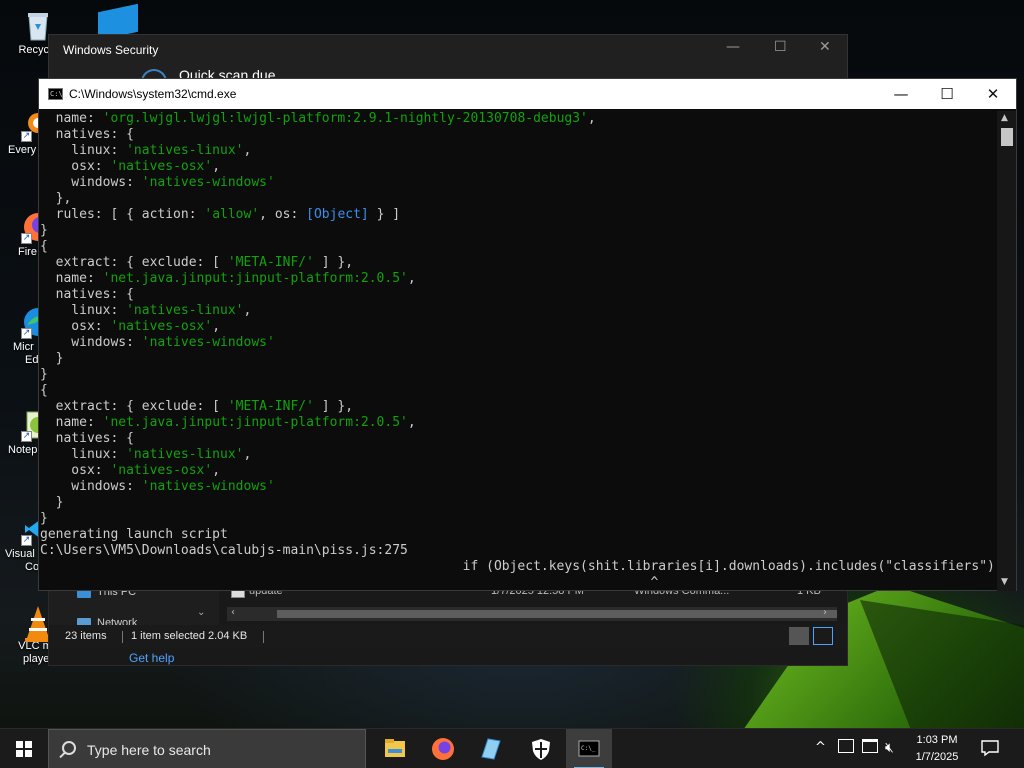 The height and width of the screenshot is (768, 1024). I want to click on system-clock: 1:03 PM 1/7/2025, so click(937, 749).